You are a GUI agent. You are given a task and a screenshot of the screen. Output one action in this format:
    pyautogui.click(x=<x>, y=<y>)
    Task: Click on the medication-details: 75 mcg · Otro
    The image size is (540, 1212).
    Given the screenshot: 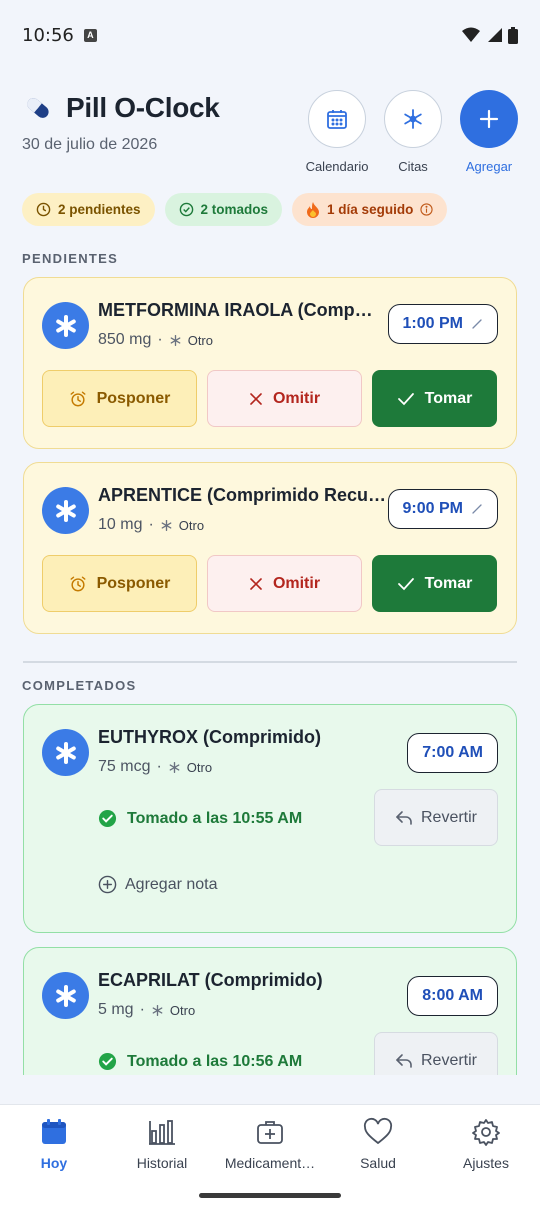 What is the action you would take?
    pyautogui.click(x=155, y=766)
    